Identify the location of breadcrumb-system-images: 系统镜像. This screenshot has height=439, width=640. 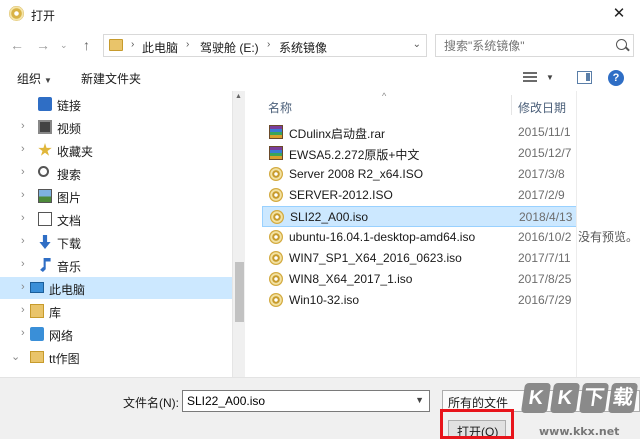
(303, 47).